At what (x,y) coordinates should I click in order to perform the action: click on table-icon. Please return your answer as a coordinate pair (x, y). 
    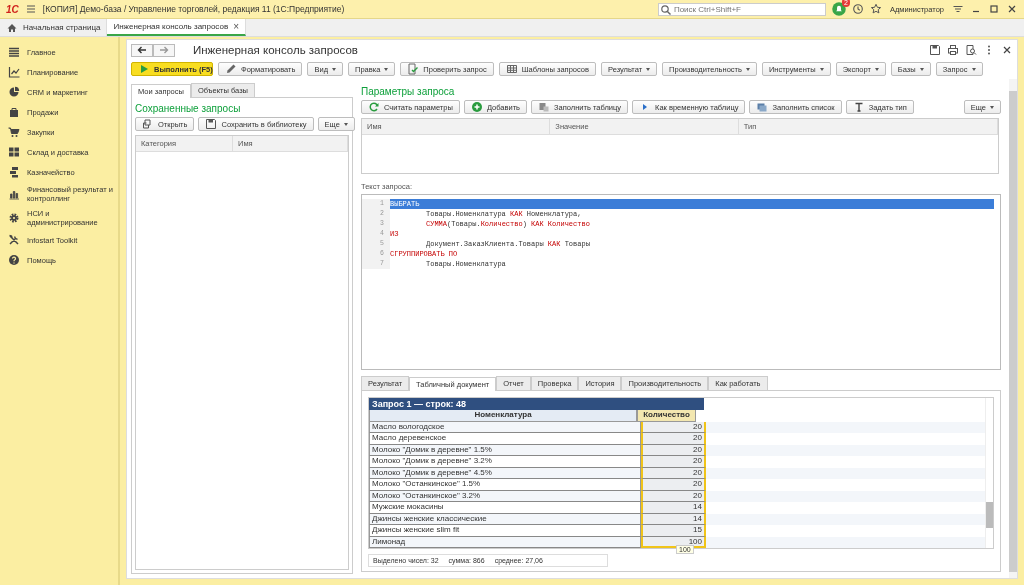
    Looking at the image, I should click on (511, 69).